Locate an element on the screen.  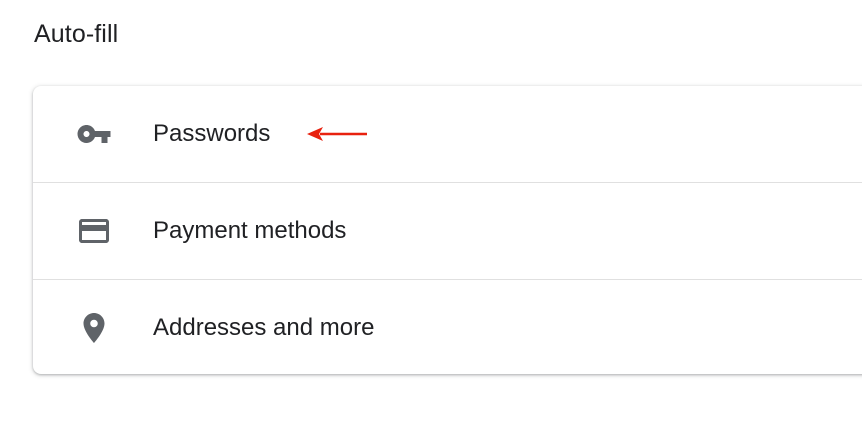
key-icon is located at coordinates (94, 134).